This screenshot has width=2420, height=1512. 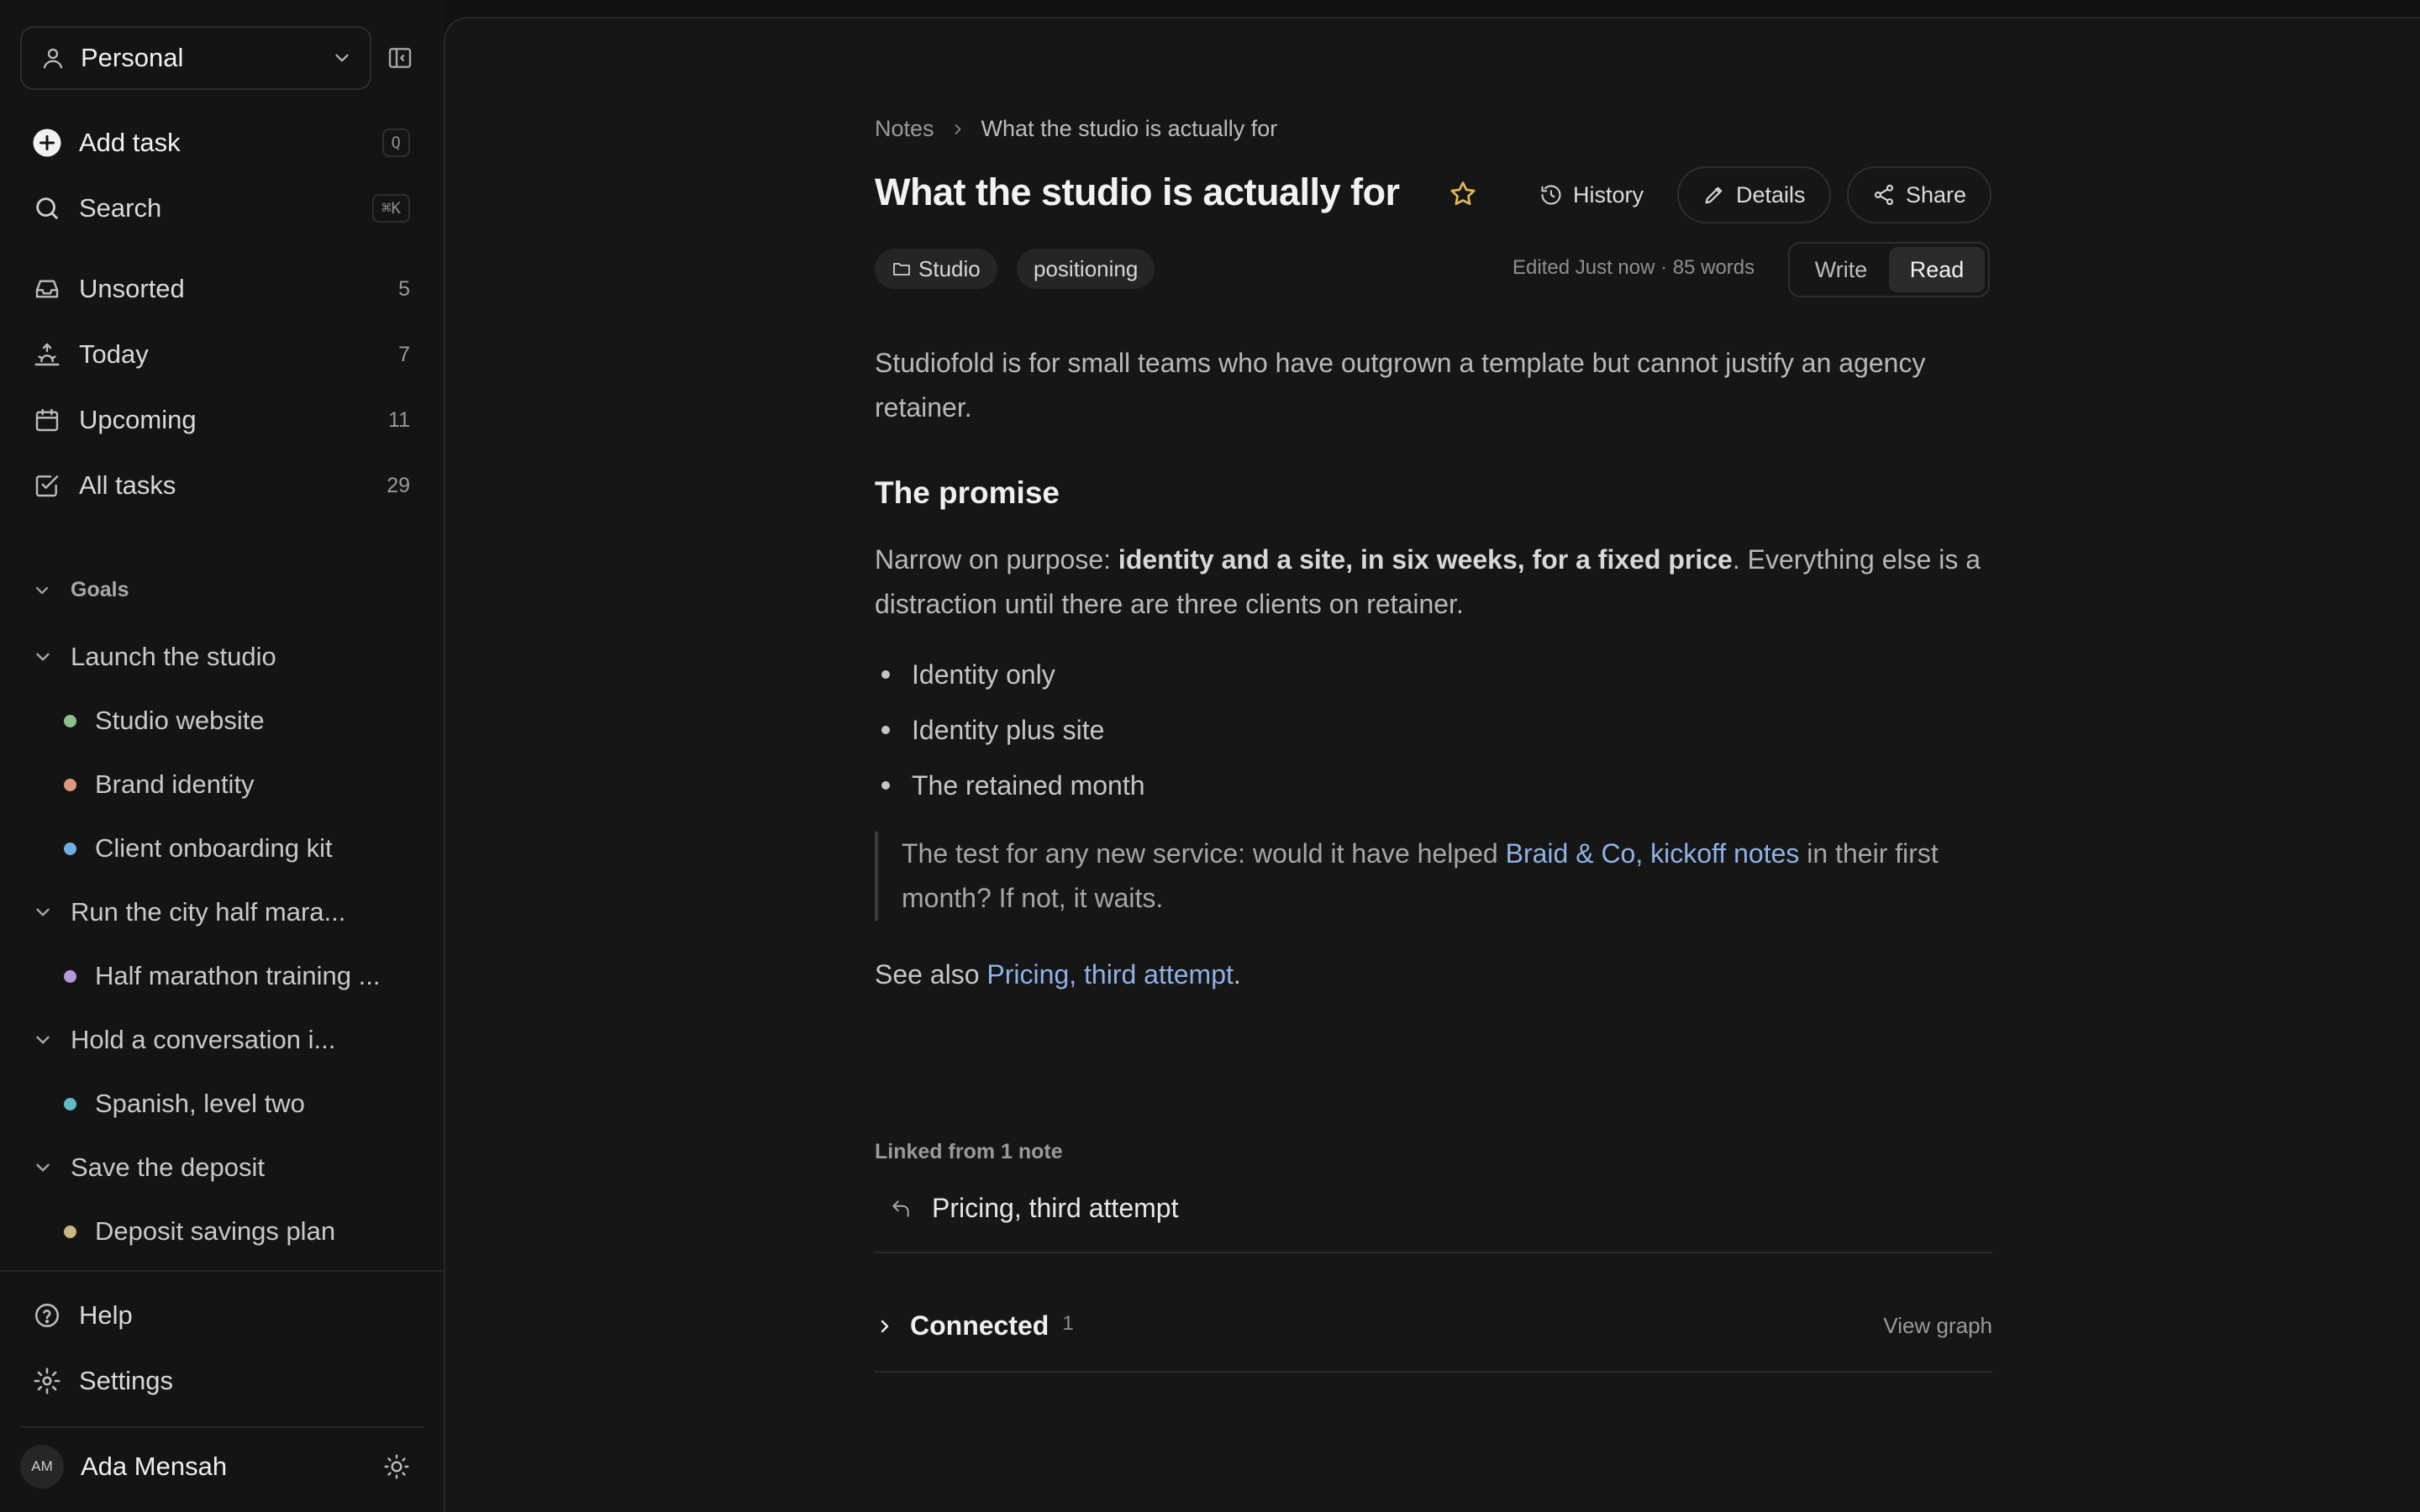 What do you see at coordinates (950, 268) in the screenshot?
I see `folder-label: Studio` at bounding box center [950, 268].